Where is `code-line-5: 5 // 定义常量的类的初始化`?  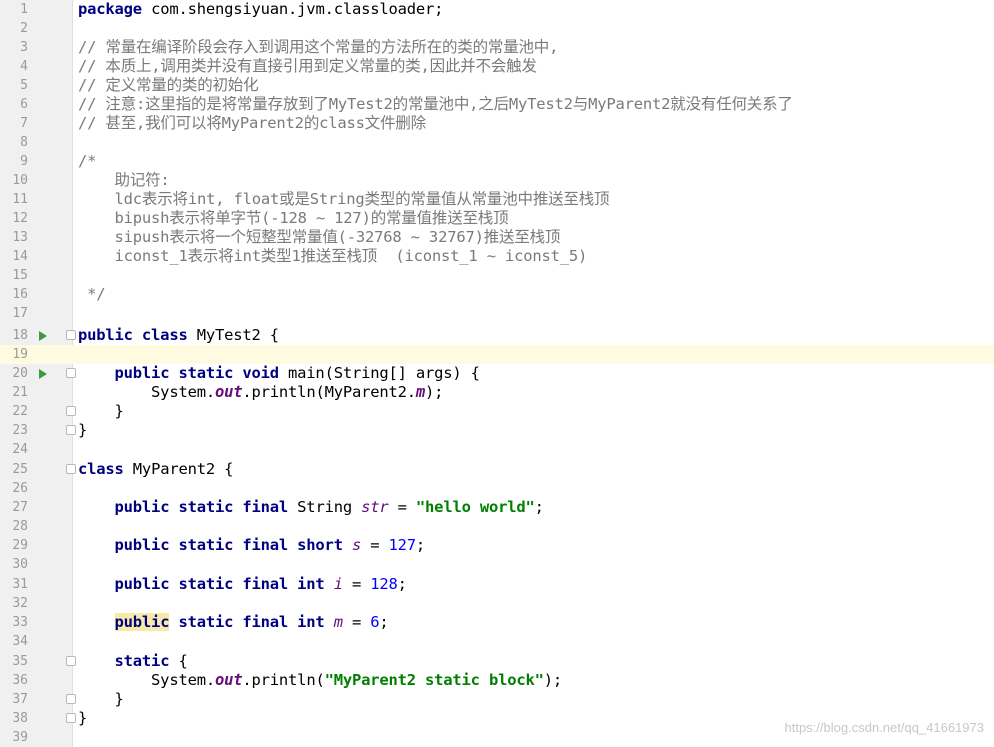
code-line-5: 5 // 定义常量的类的初始化 is located at coordinates (497, 85).